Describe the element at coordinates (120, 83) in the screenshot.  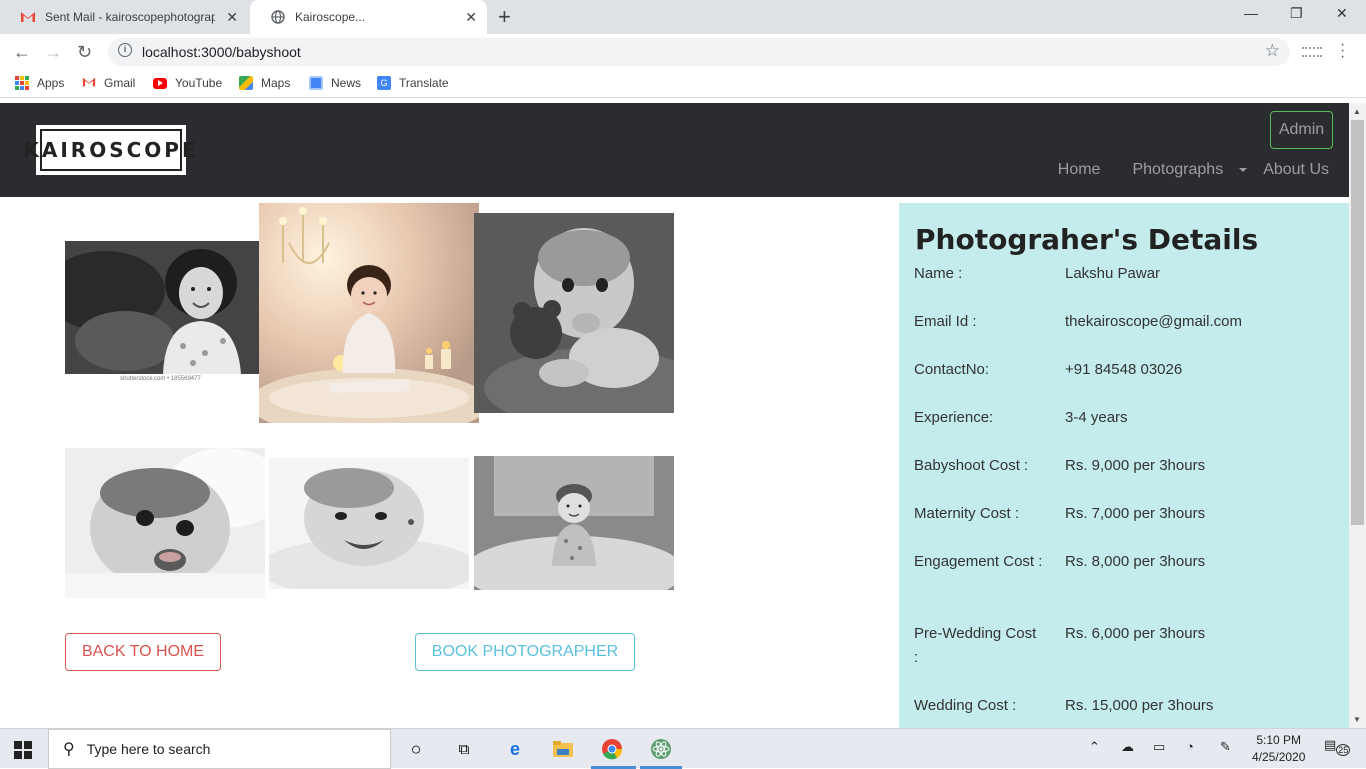
I see `bookmark-label: Gmail` at that location.